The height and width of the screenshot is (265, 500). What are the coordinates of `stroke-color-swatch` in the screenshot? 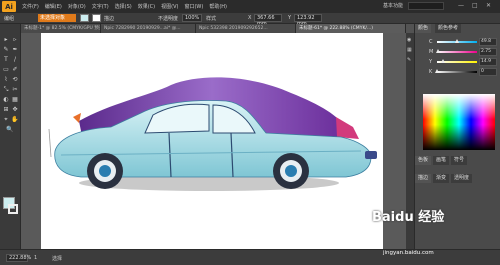 It's located at (96, 18).